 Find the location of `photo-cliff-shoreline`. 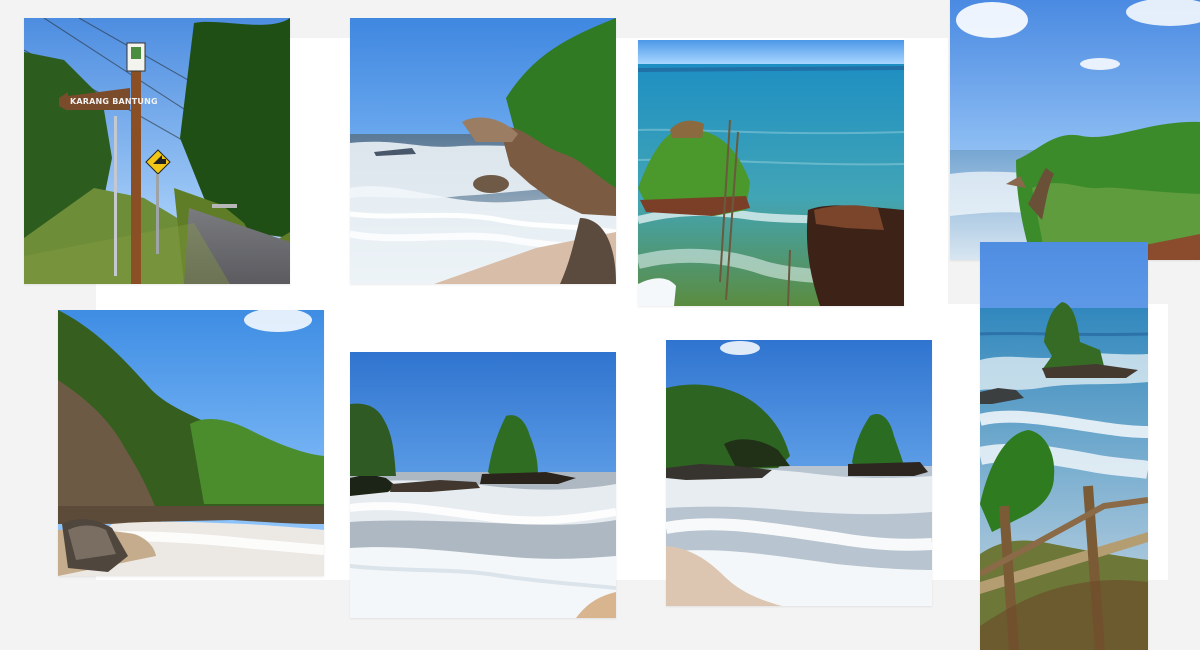

photo-cliff-shoreline is located at coordinates (191, 443).